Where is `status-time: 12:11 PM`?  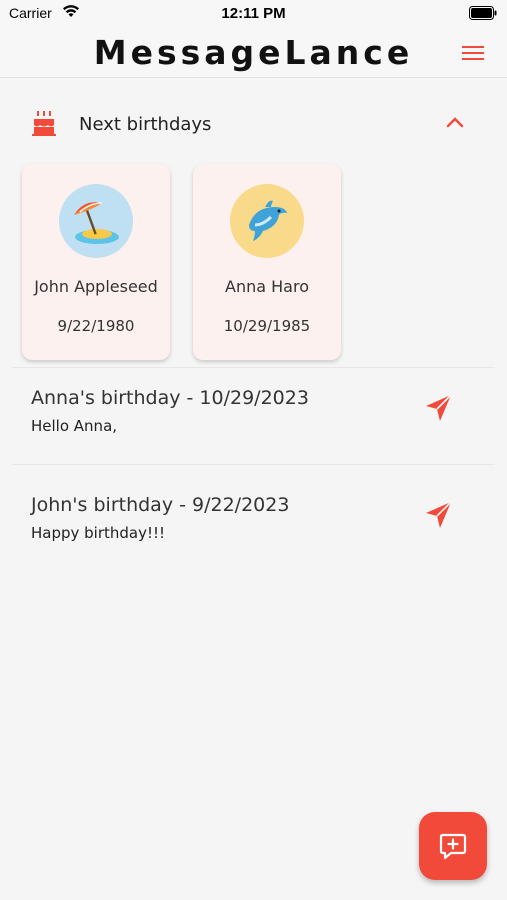 status-time: 12:11 PM is located at coordinates (253, 13).